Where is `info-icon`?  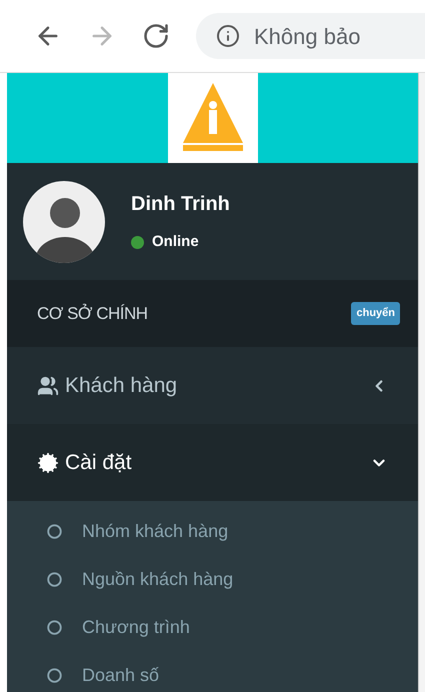 info-icon is located at coordinates (228, 36).